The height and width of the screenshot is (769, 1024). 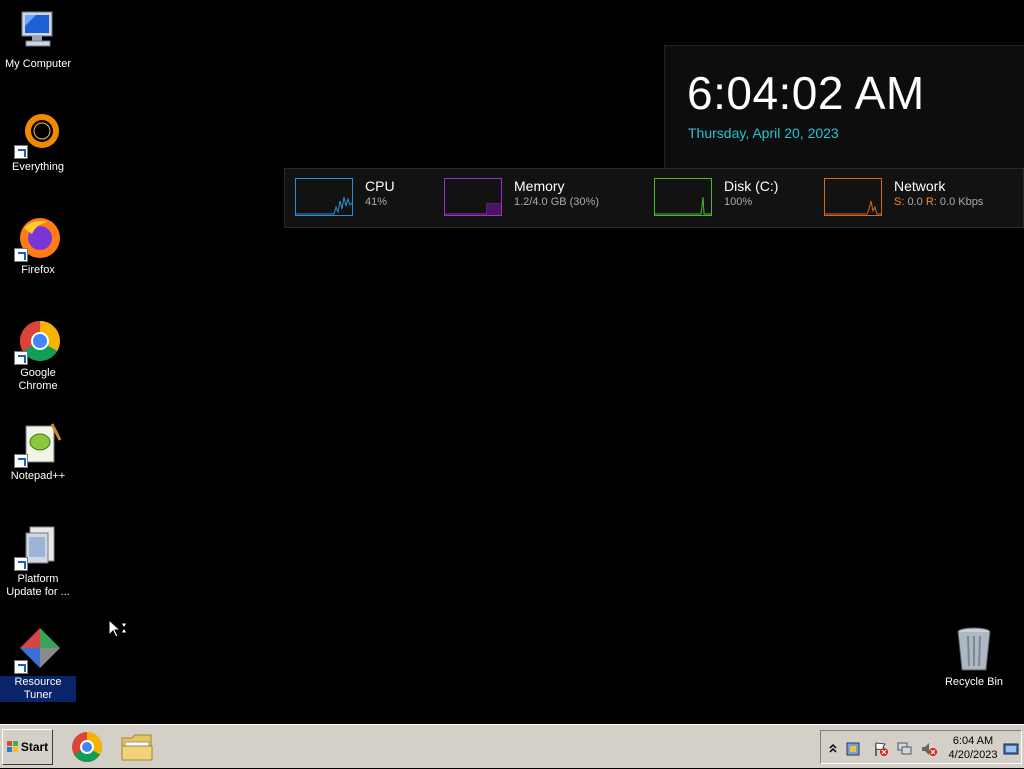 What do you see at coordinates (929, 749) in the screenshot?
I see `volume-muted-icon` at bounding box center [929, 749].